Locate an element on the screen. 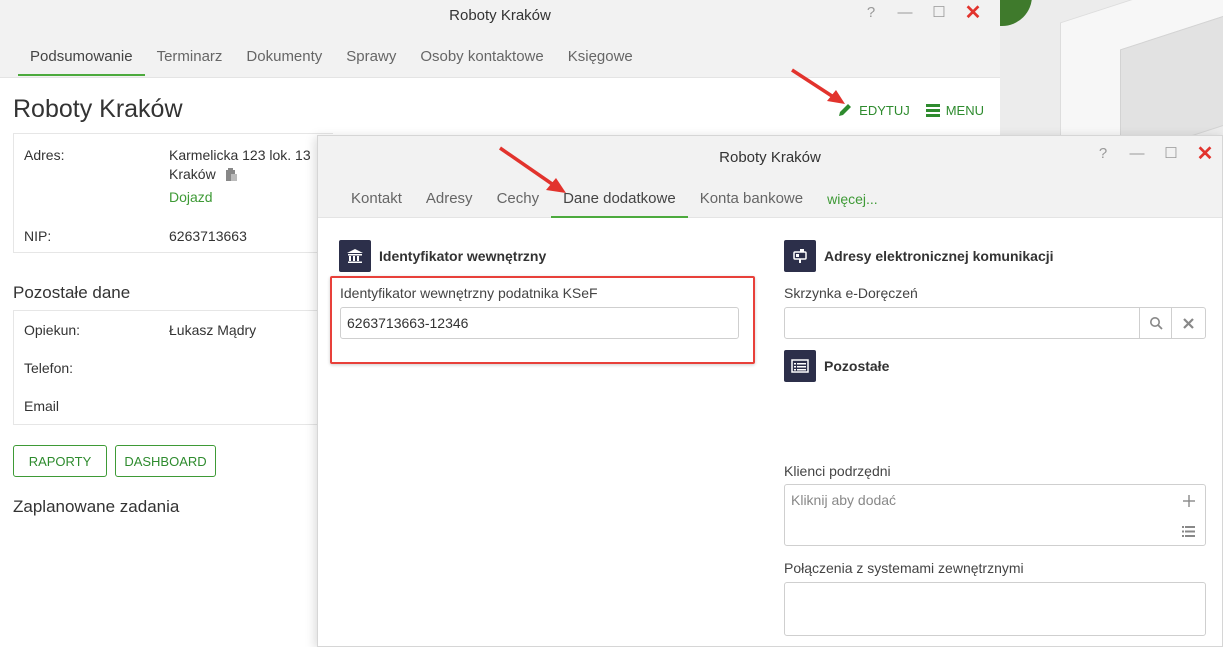  arrow-to-tab is located at coordinates (532, 169).